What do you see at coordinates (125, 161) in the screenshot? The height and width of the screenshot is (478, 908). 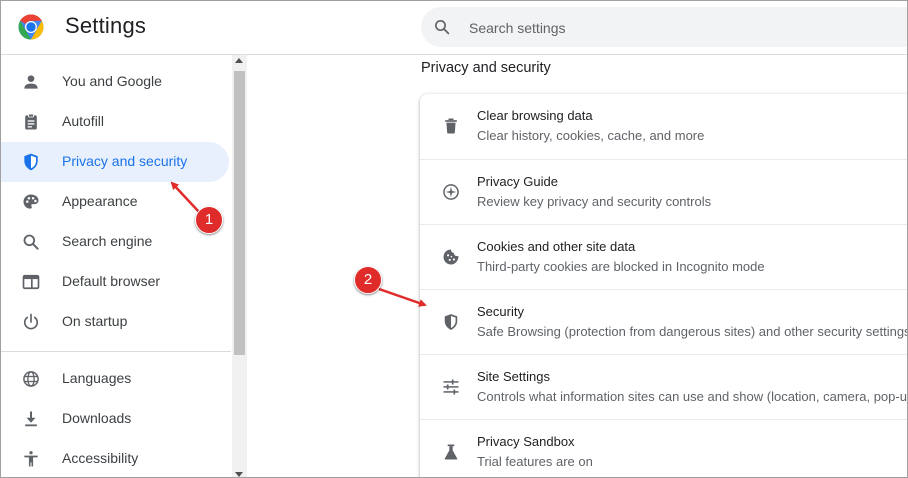 I see `sidebar-item-label: Privacy and security` at bounding box center [125, 161].